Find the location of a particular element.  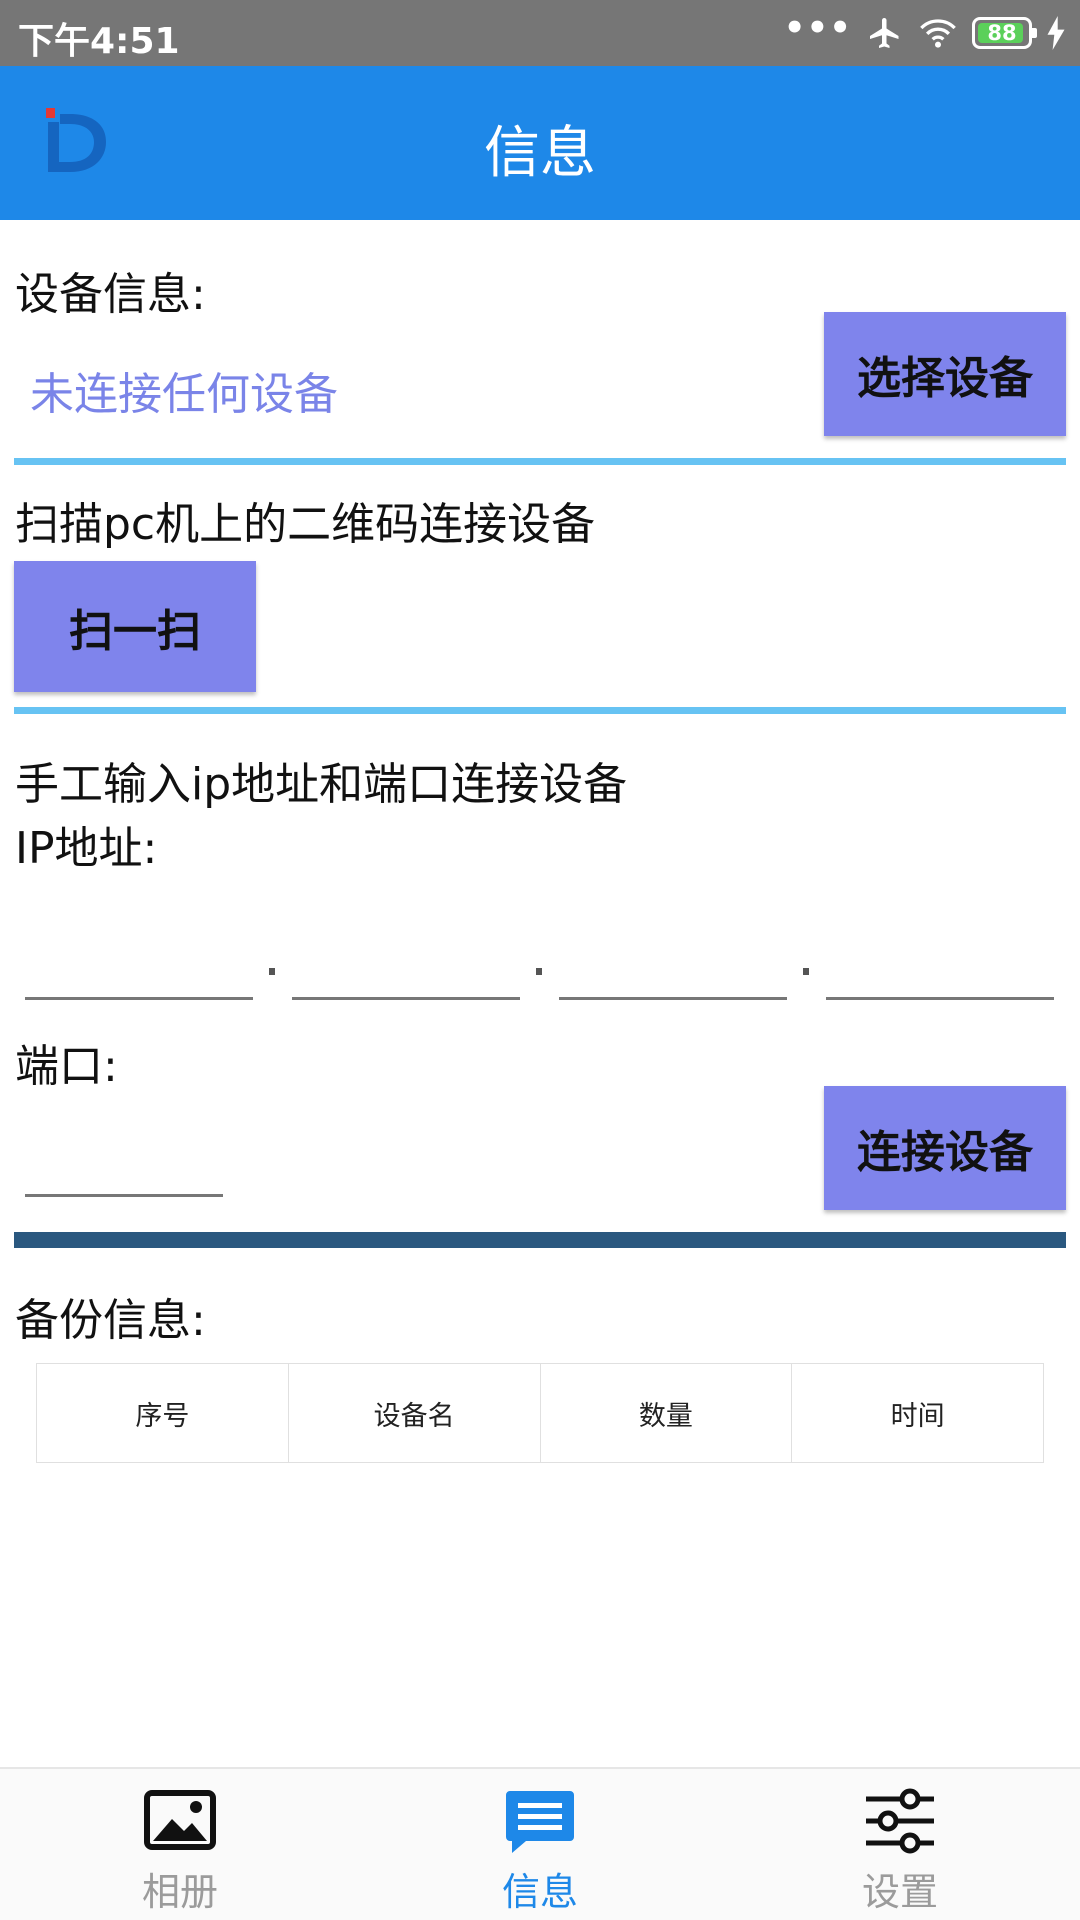

nav-label-album: 相册 is located at coordinates (179, 1892).